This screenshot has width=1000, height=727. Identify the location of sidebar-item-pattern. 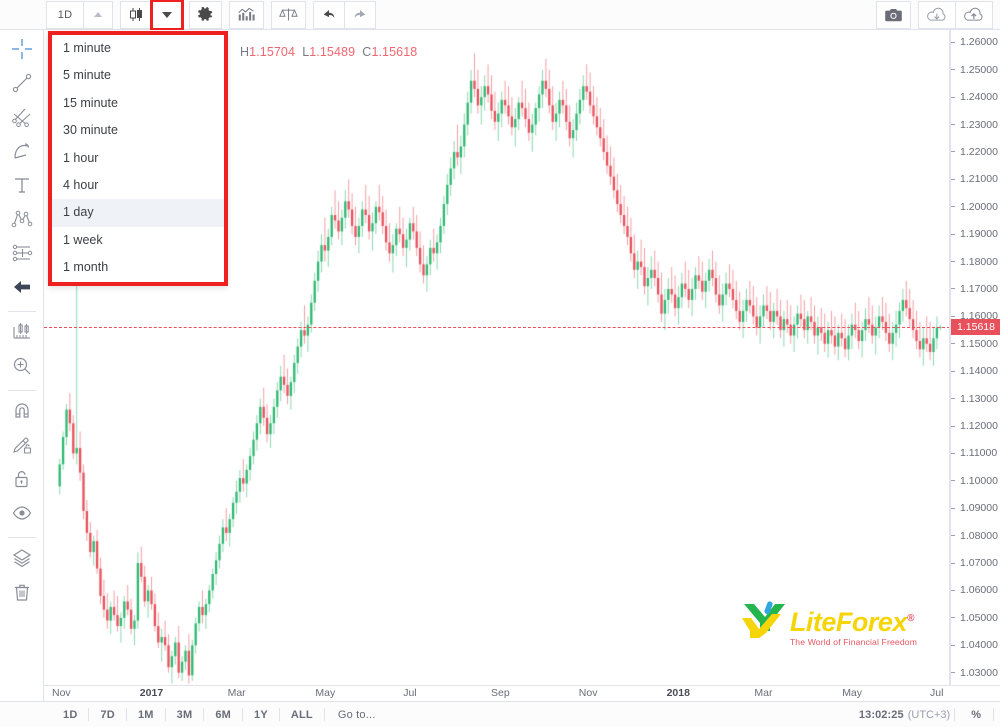
(22, 221).